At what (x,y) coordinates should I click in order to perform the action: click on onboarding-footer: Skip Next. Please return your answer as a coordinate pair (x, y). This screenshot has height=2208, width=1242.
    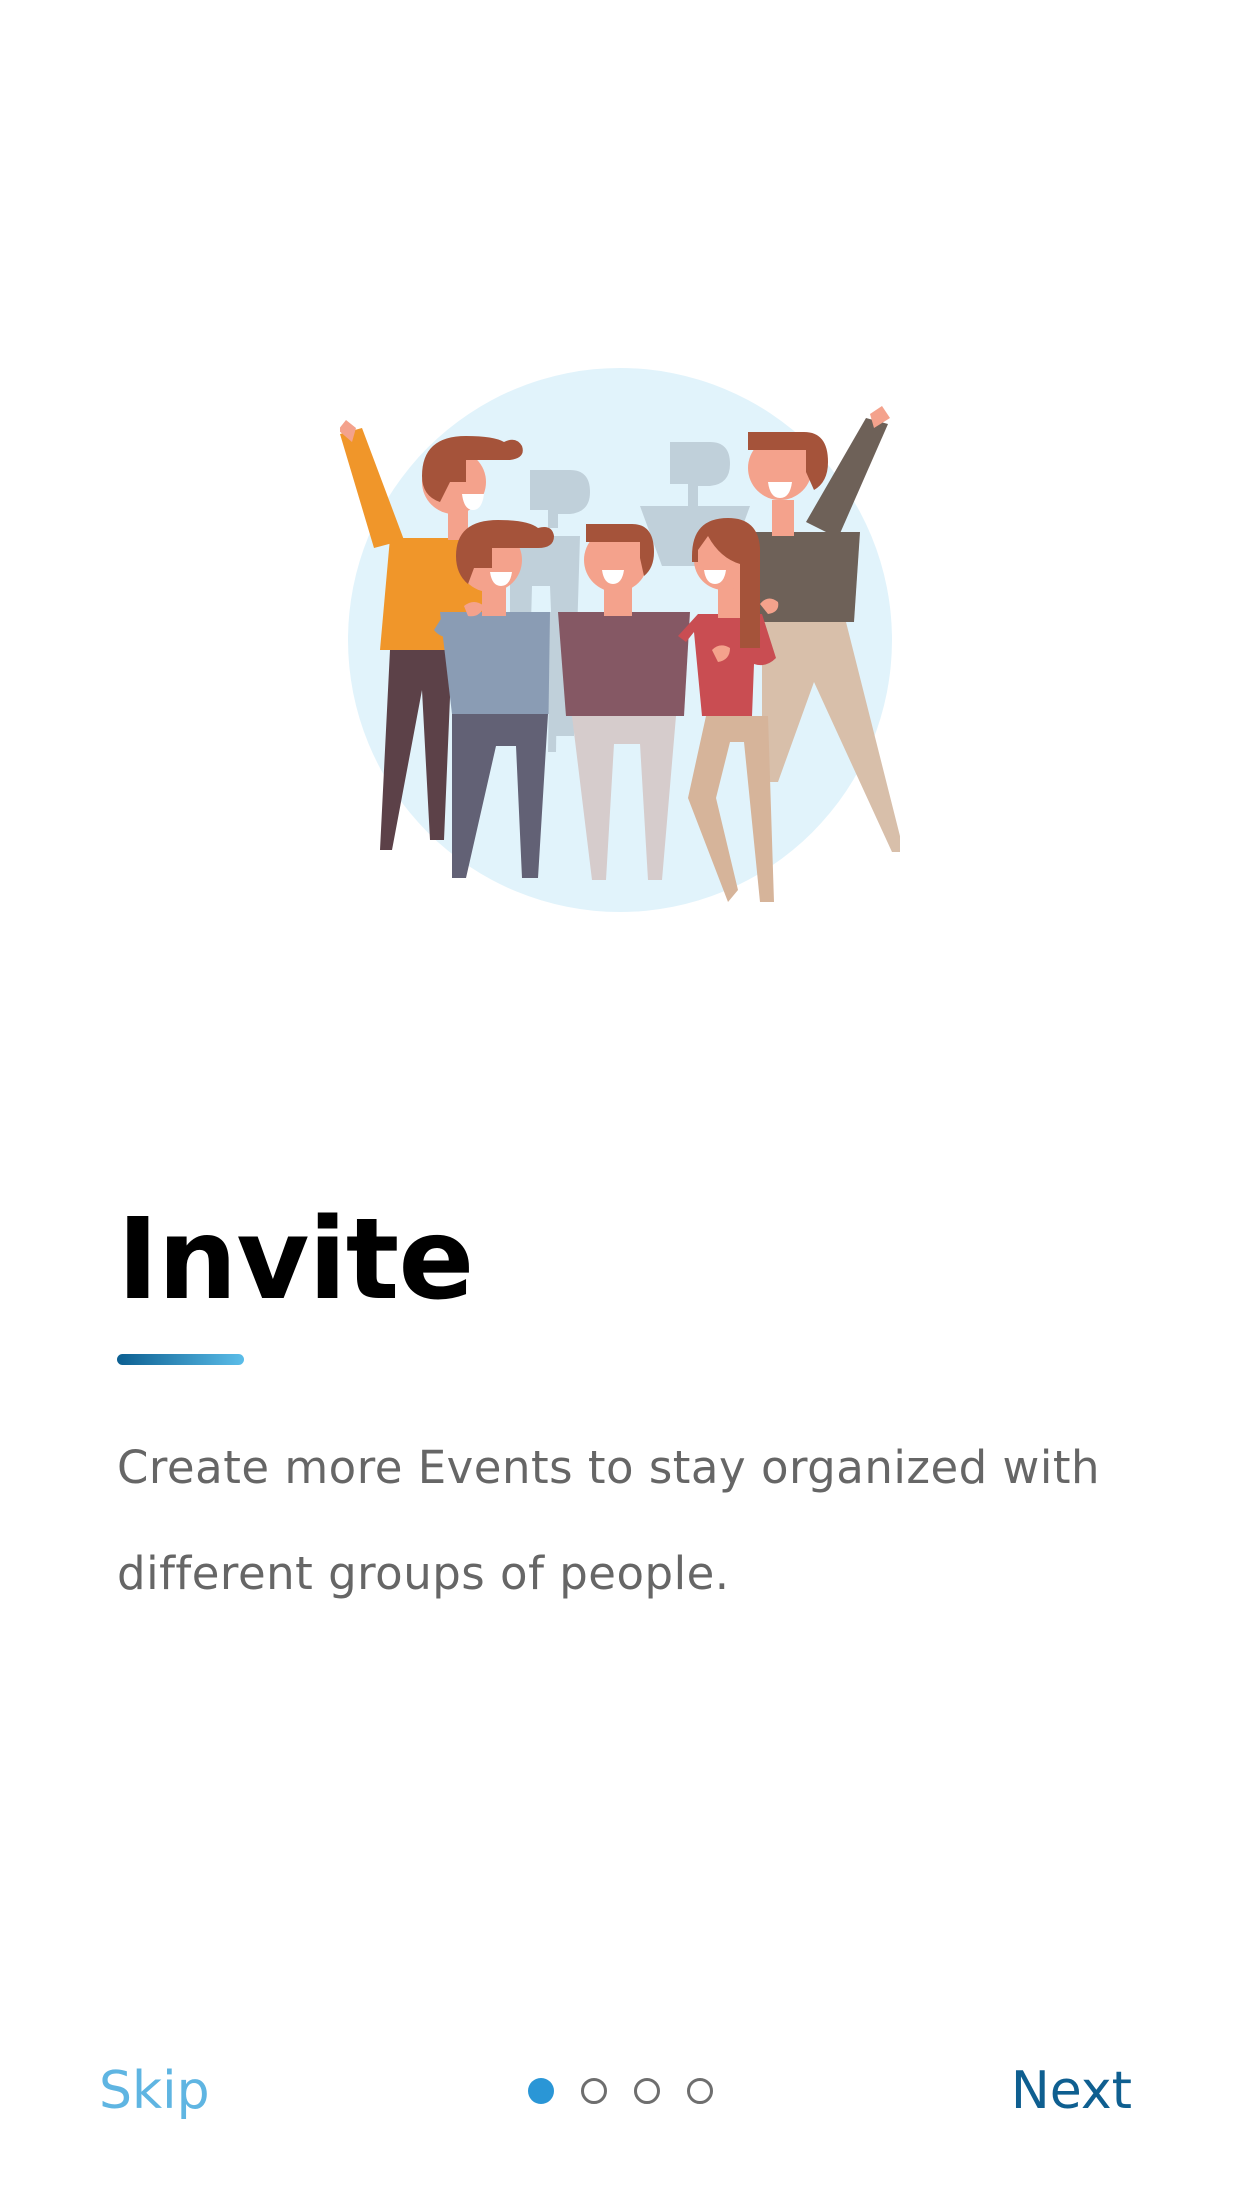
    Looking at the image, I should click on (621, 2090).